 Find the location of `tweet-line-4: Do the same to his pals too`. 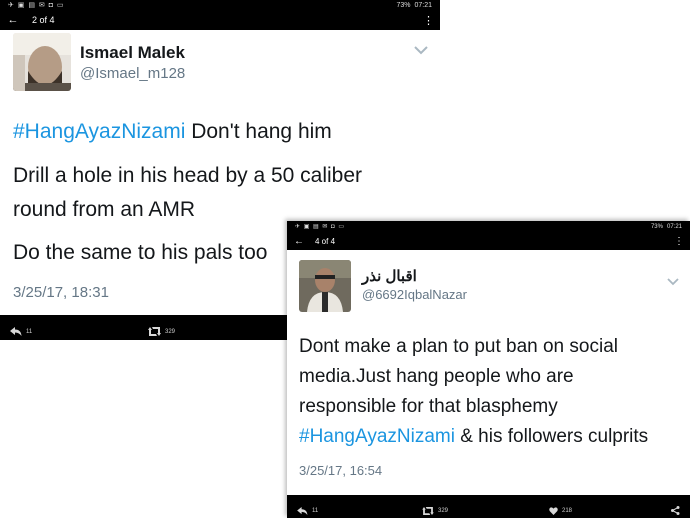

tweet-line-4: Do the same to his pals too is located at coordinates (140, 252).